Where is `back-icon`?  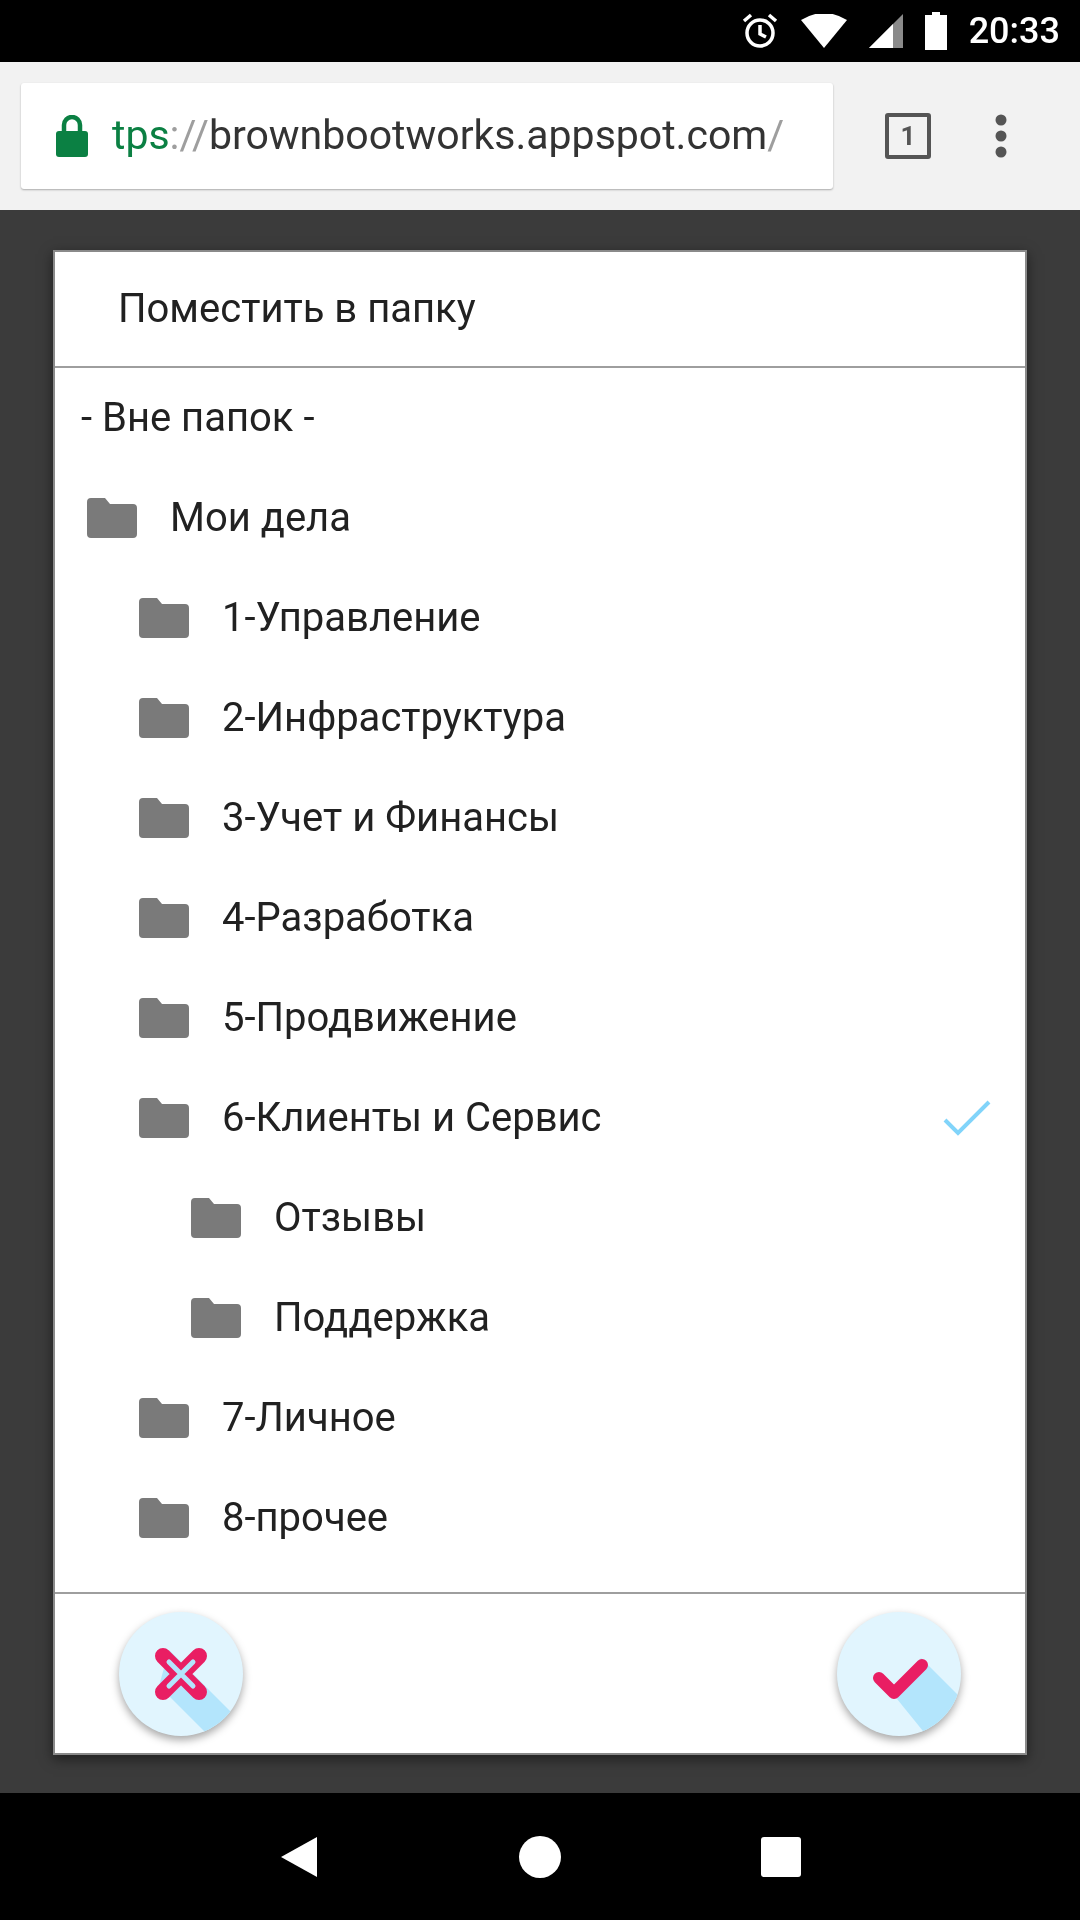
back-icon is located at coordinates (299, 1856).